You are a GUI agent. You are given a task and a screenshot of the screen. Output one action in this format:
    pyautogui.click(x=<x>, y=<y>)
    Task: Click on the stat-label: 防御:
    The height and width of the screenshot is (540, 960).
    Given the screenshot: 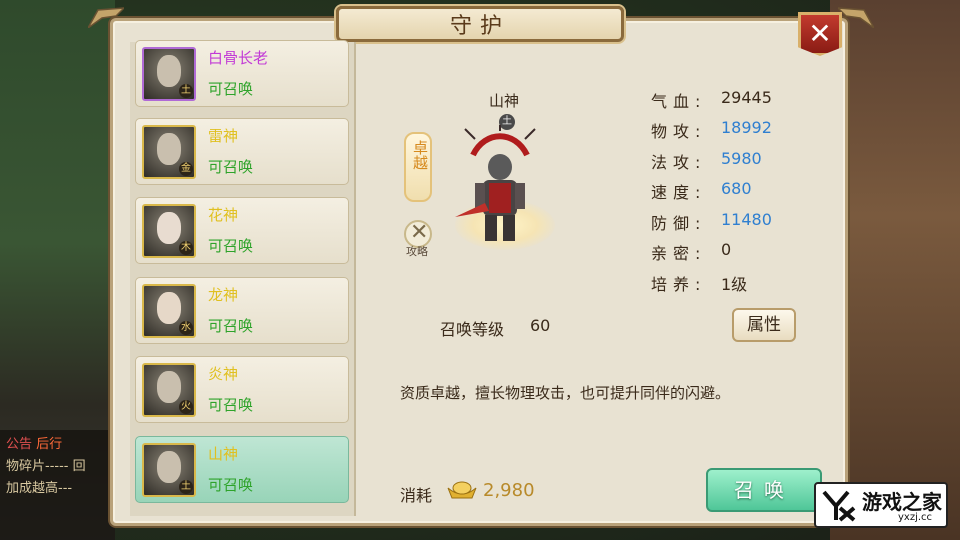 What is the action you would take?
    pyautogui.click(x=679, y=223)
    